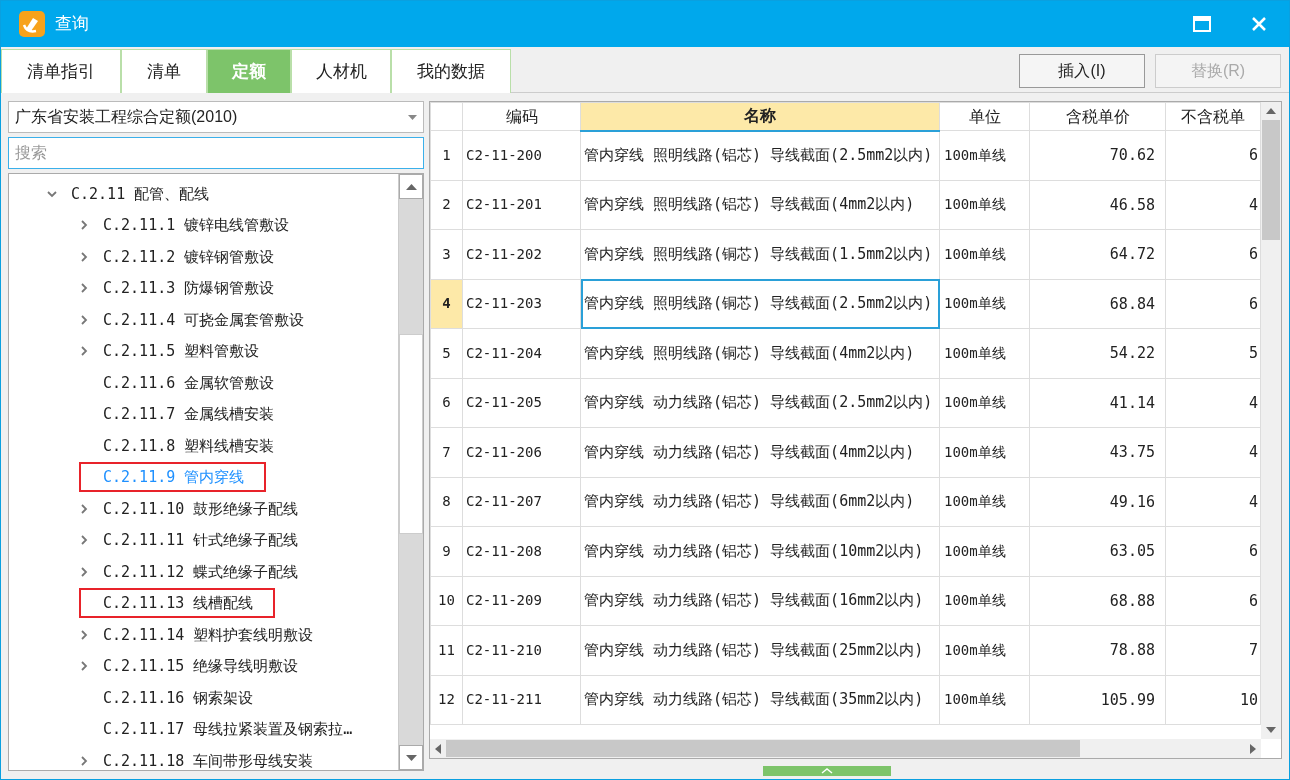 Image resolution: width=1290 pixels, height=780 pixels. I want to click on row-number: 5, so click(446, 353).